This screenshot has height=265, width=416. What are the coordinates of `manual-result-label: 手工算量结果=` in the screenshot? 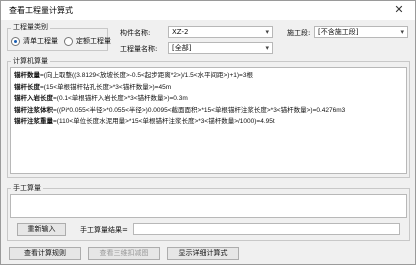 It's located at (104, 230).